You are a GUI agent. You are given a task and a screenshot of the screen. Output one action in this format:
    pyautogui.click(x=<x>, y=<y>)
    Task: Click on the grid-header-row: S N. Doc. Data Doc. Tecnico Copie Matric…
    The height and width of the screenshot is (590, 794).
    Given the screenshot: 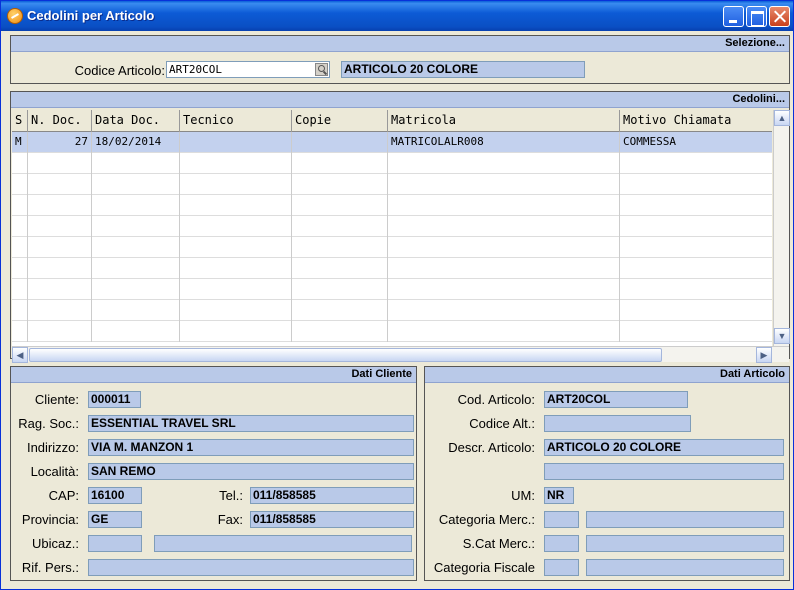 What is the action you would take?
    pyautogui.click(x=392, y=121)
    